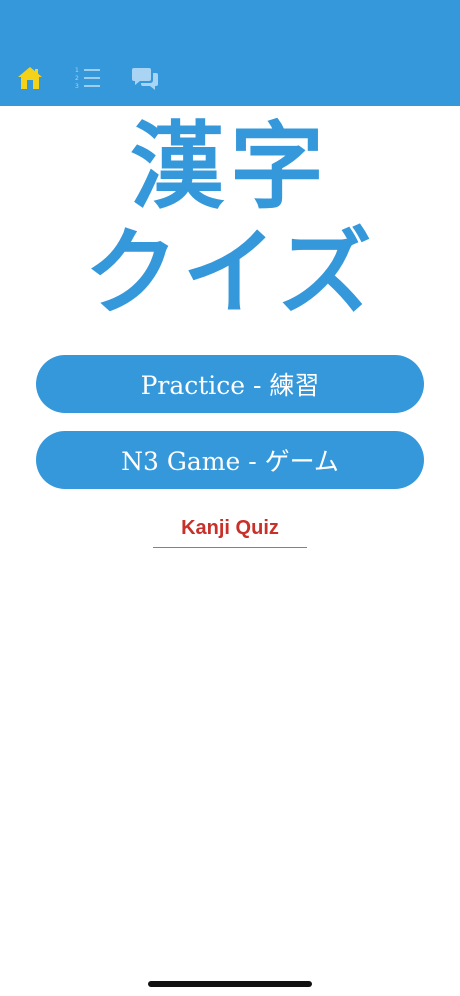 The width and height of the screenshot is (460, 996). Describe the element at coordinates (229, 167) in the screenshot. I see `page-title-kanji: 漢字` at that location.